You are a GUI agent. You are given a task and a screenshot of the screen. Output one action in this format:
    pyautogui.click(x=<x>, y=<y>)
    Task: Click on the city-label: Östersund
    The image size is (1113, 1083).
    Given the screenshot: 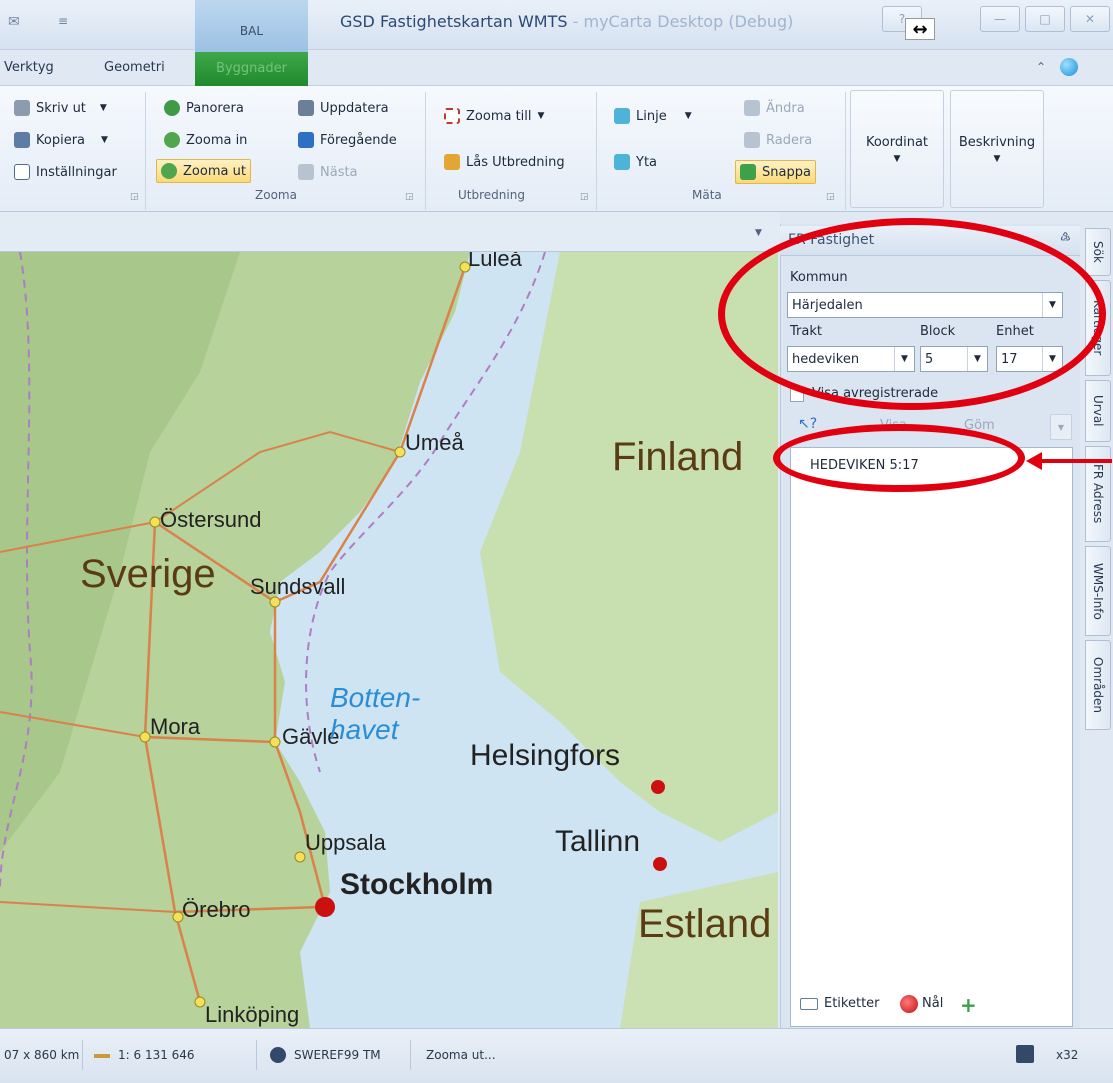 What is the action you would take?
    pyautogui.click(x=211, y=519)
    